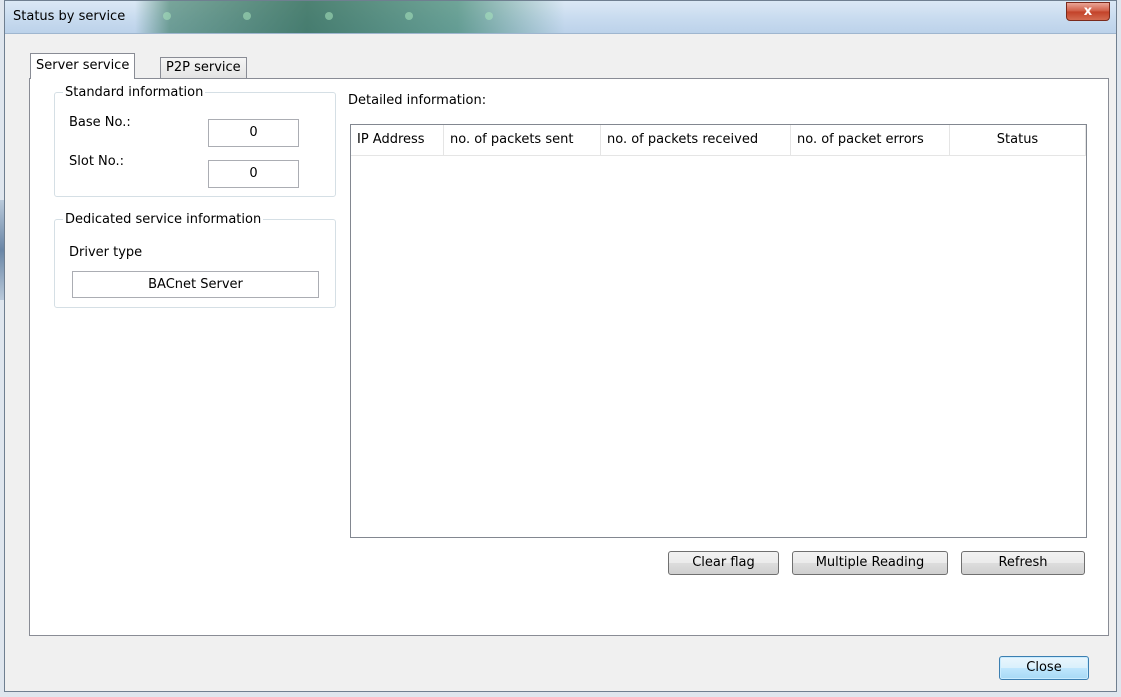  Describe the element at coordinates (397, 140) in the screenshot. I see `column-ip-address: IP Address` at that location.